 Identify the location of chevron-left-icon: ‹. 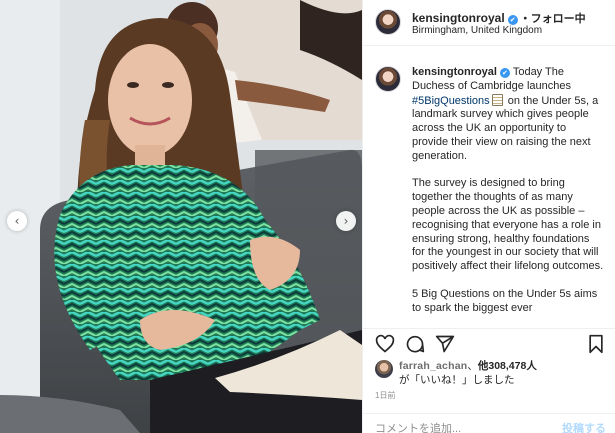
(17, 221).